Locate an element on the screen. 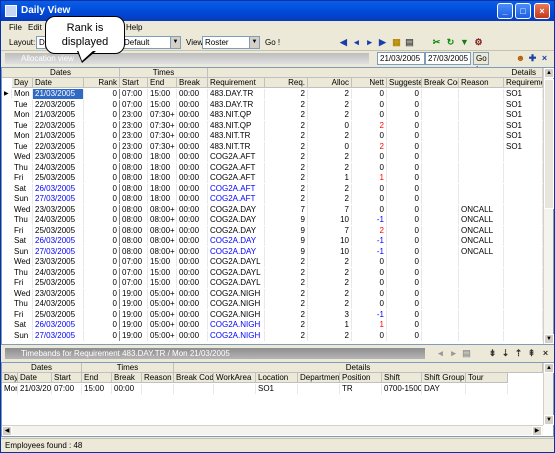  menu-help: Help is located at coordinates (134, 27).